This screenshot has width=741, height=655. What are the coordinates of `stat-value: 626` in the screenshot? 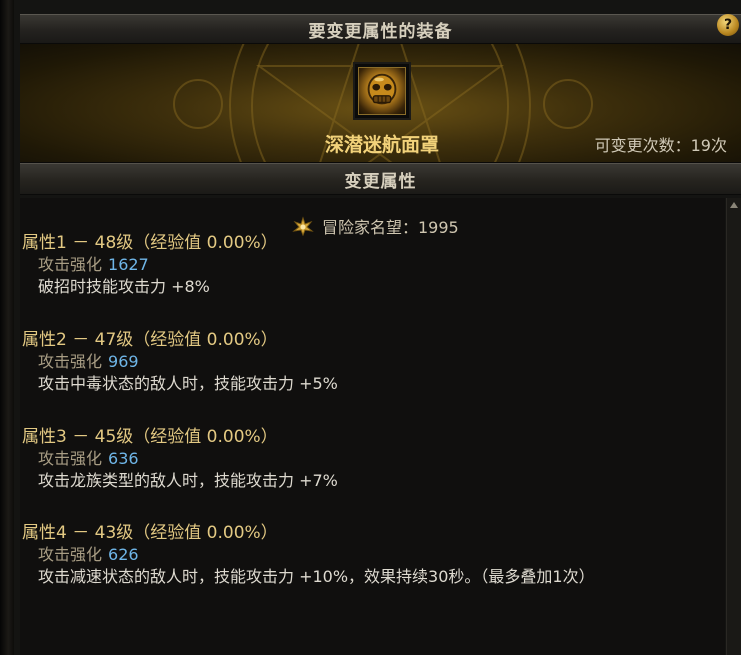 It's located at (123, 554).